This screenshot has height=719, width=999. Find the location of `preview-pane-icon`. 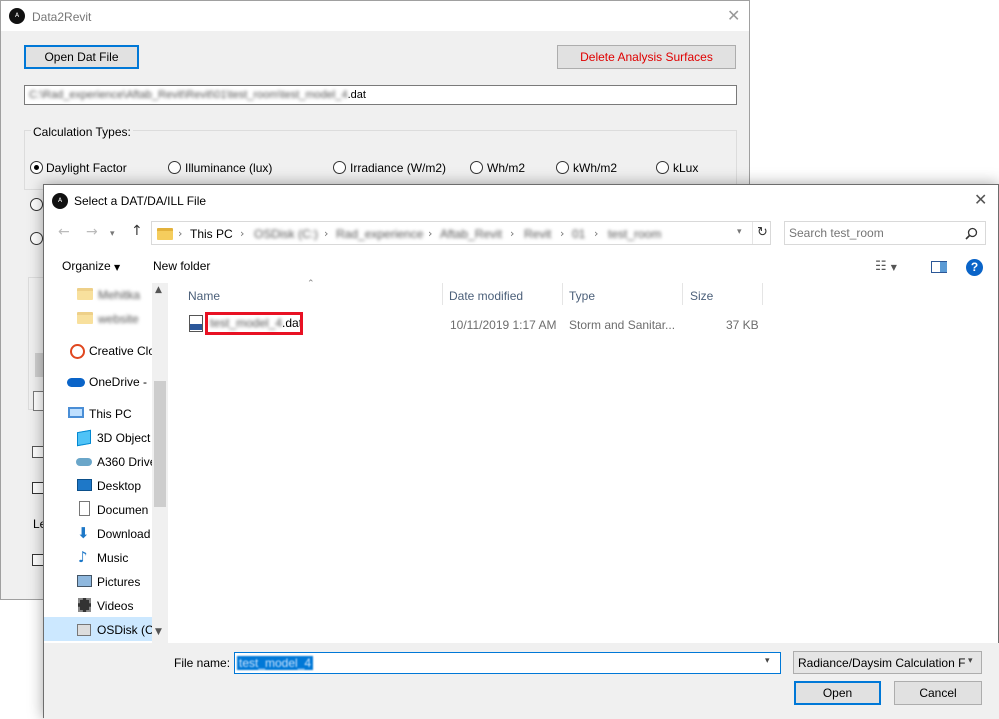

preview-pane-icon is located at coordinates (939, 267).